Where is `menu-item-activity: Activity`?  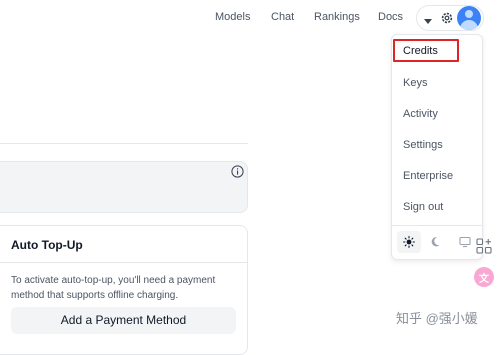 menu-item-activity: Activity is located at coordinates (420, 114).